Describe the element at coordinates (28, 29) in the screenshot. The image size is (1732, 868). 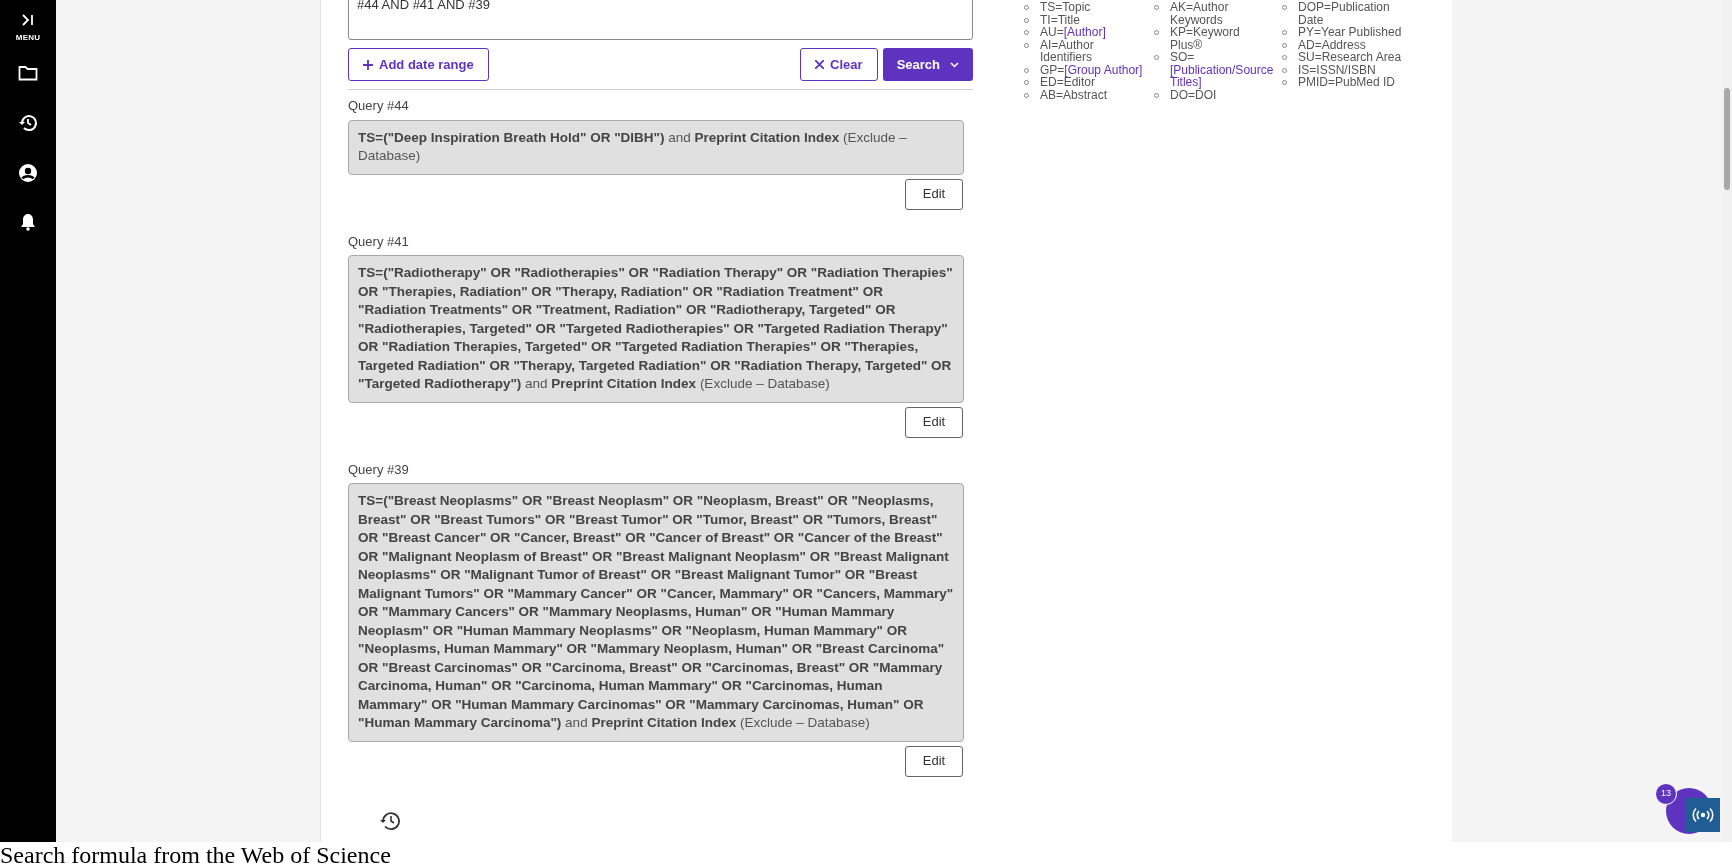
I see `menu-button: MENU` at that location.